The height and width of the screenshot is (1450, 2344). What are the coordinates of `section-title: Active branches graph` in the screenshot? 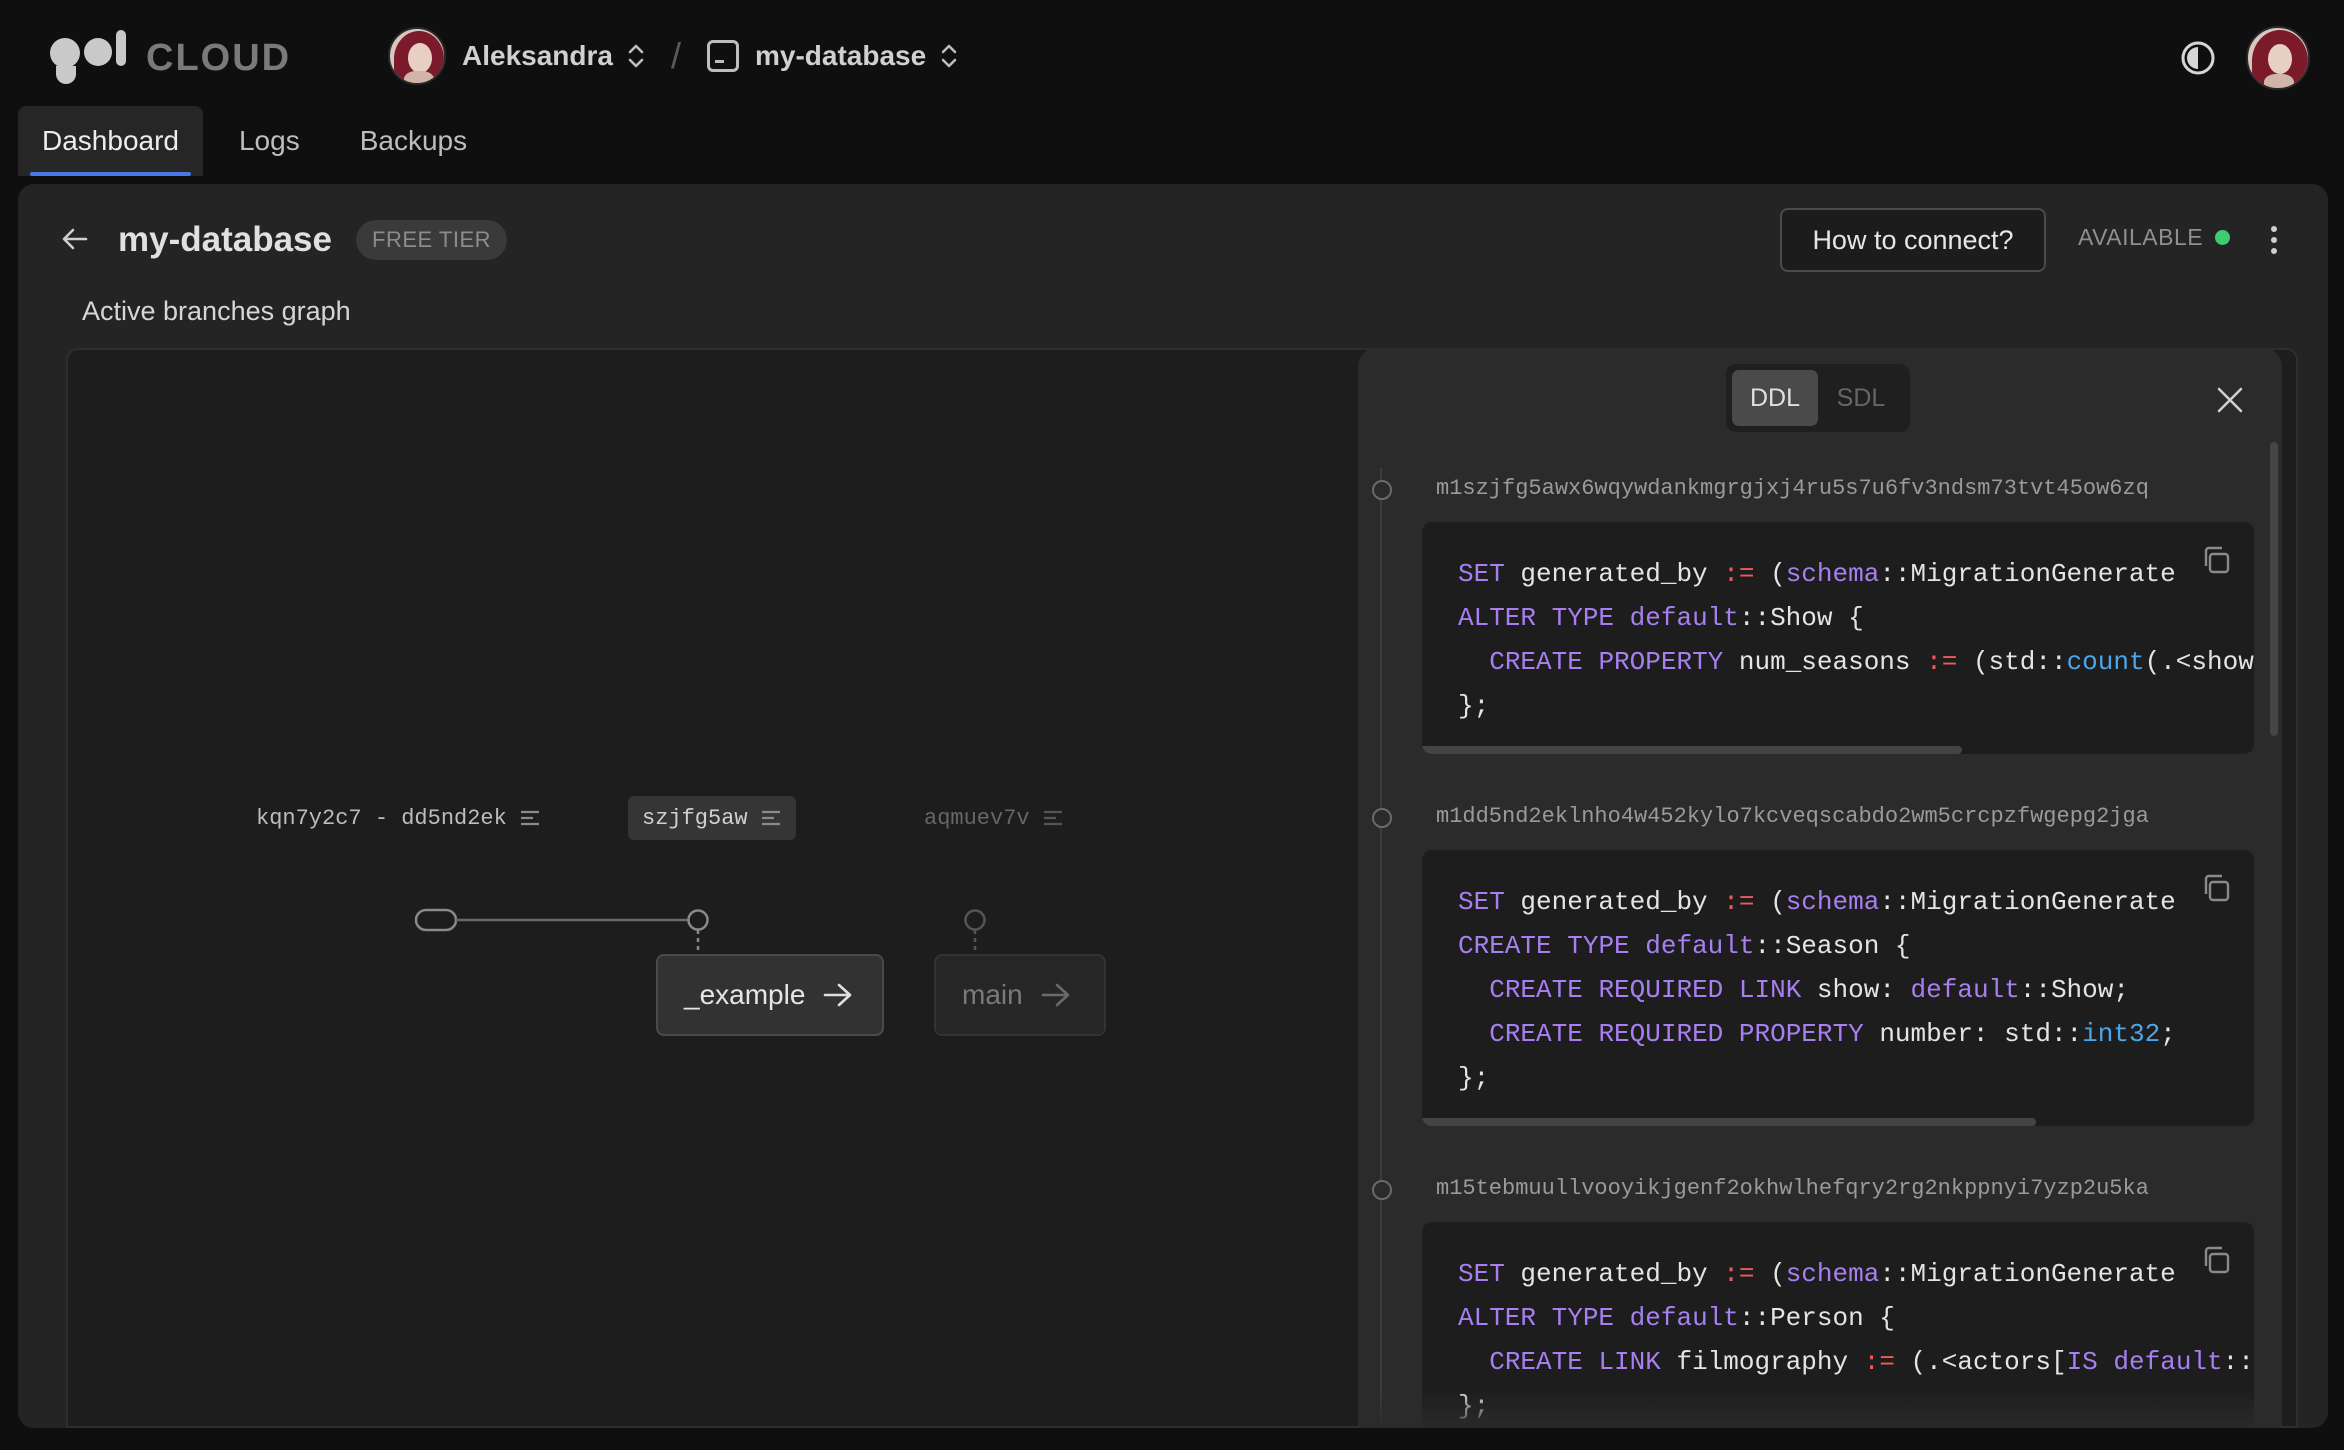 It's located at (216, 311).